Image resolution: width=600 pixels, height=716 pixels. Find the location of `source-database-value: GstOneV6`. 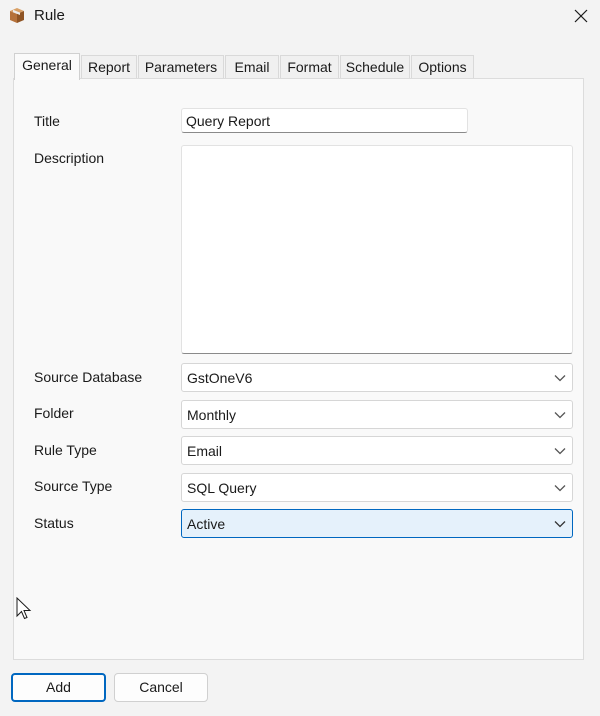

source-database-value: GstOneV6 is located at coordinates (220, 378).